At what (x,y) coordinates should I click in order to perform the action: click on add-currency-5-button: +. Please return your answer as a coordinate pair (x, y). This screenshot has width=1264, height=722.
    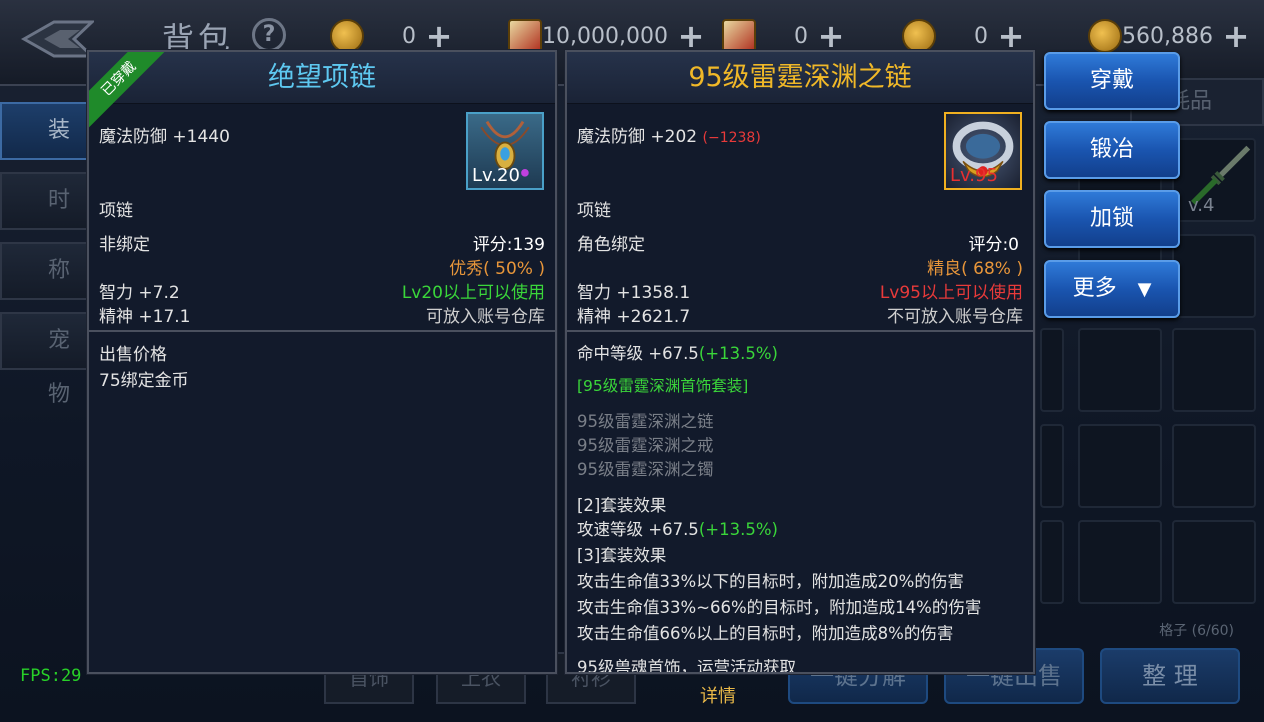
    Looking at the image, I should click on (1236, 36).